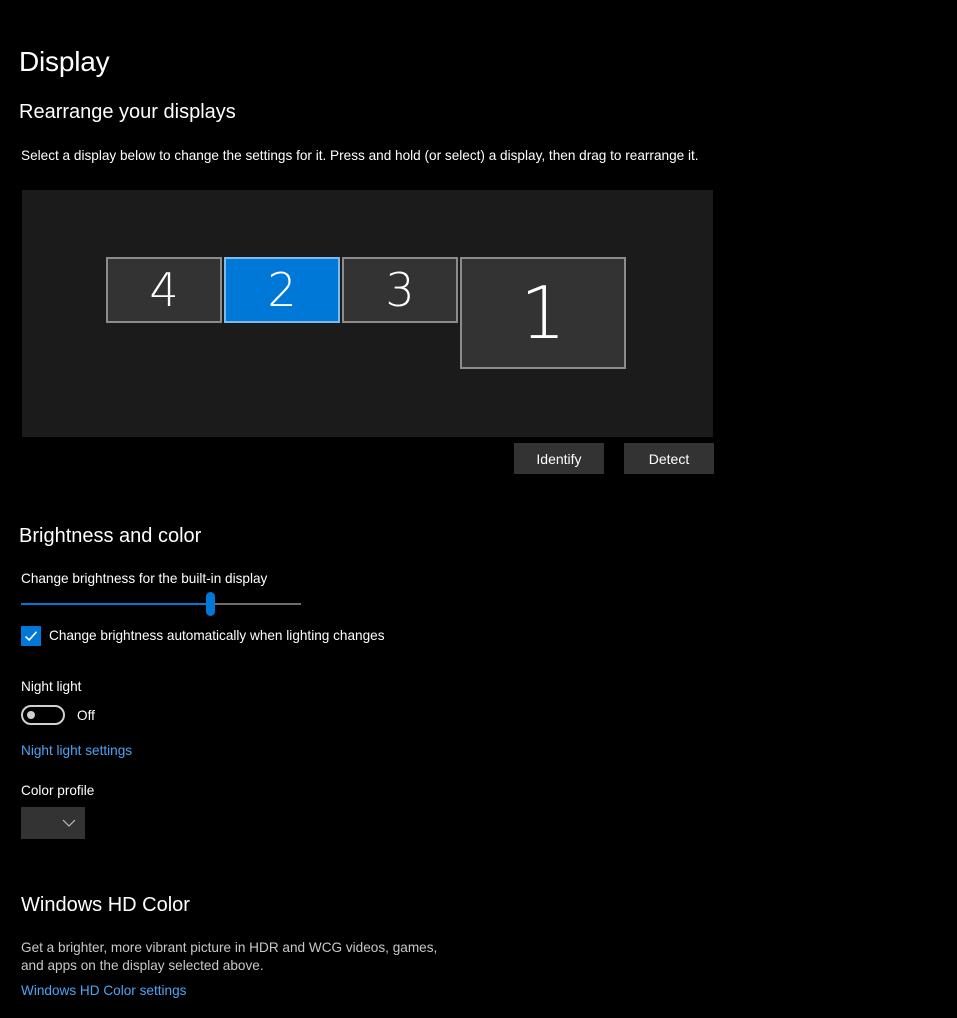  What do you see at coordinates (559, 458) in the screenshot?
I see `identify-button: Identify` at bounding box center [559, 458].